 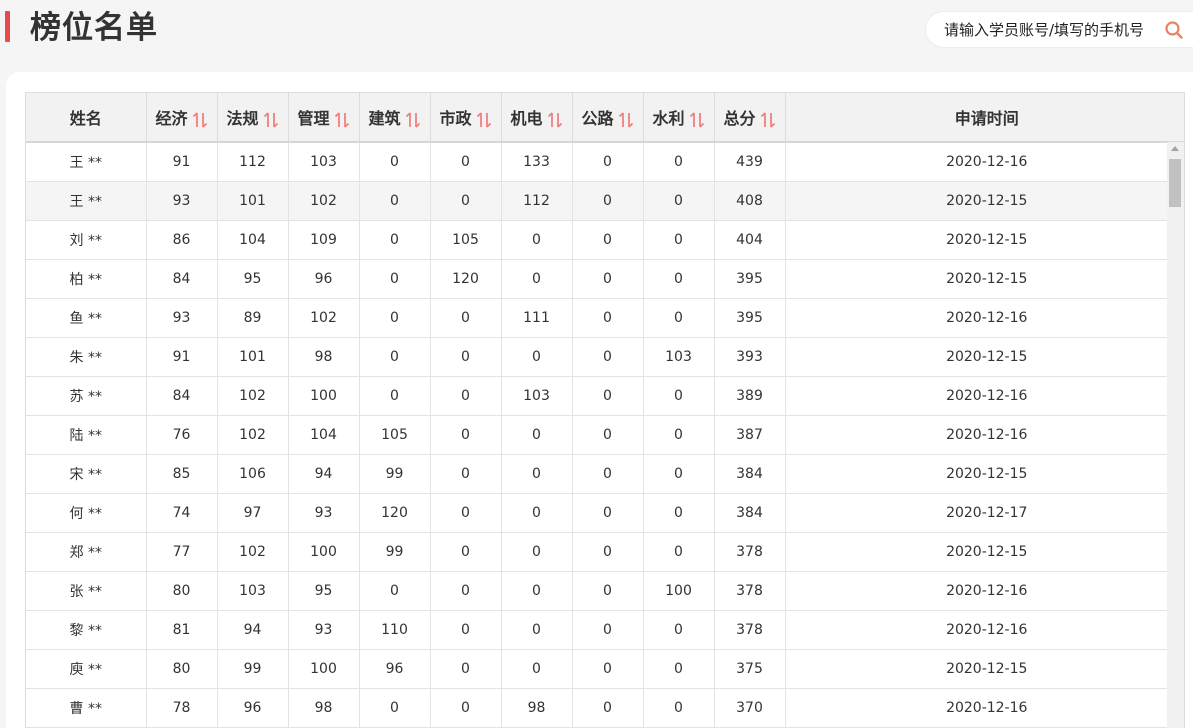 I want to click on column-header-total: 总分, so click(x=750, y=118).